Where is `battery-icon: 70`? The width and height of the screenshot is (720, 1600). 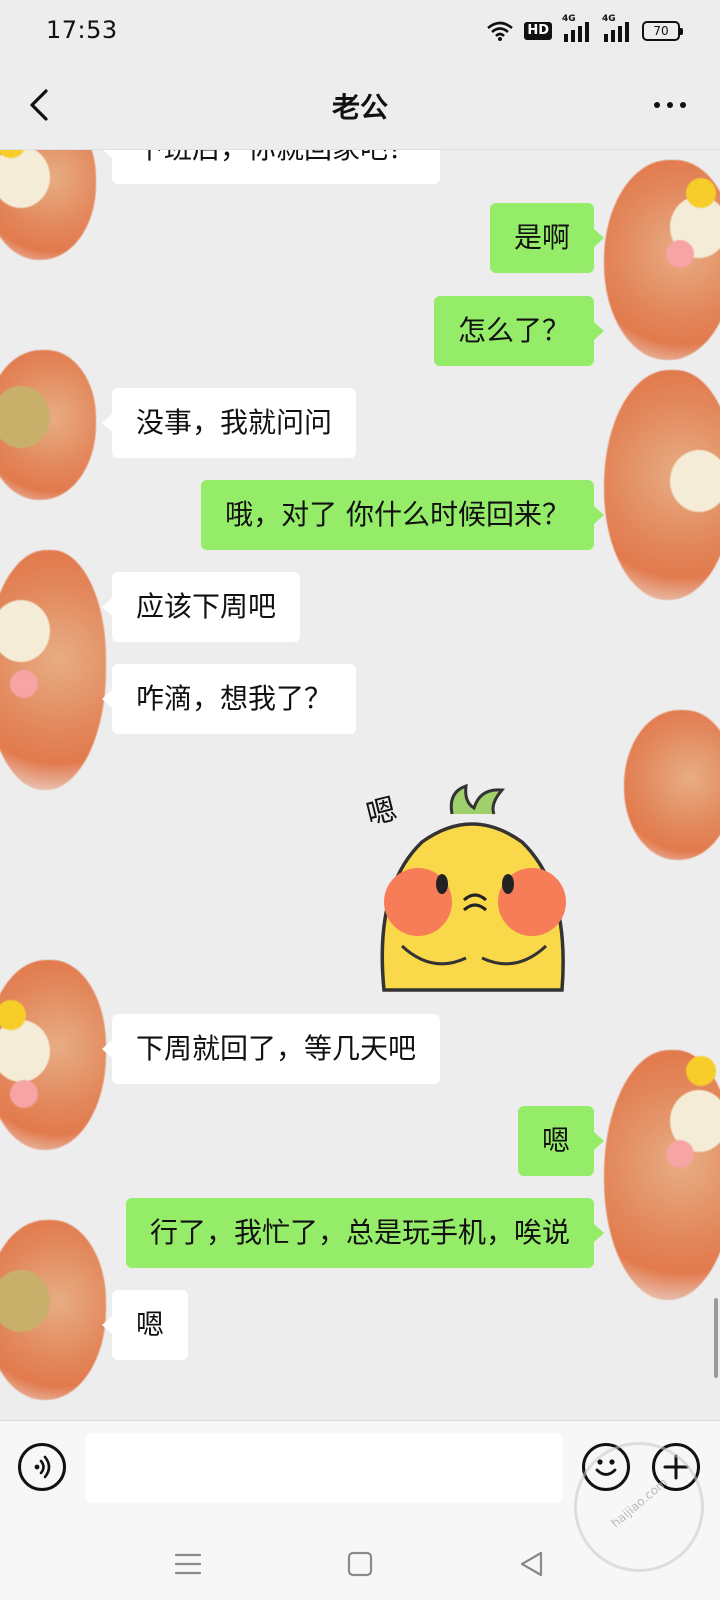 battery-icon: 70 is located at coordinates (662, 31).